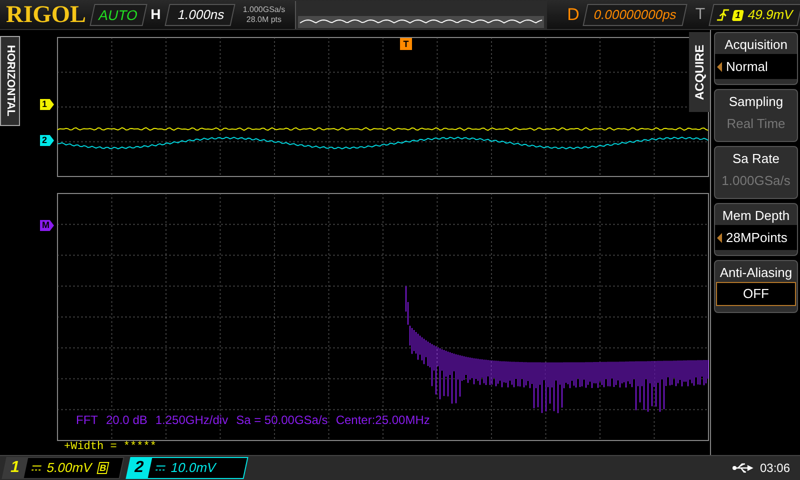 This screenshot has width=800, height=480. What do you see at coordinates (47, 225) in the screenshot?
I see `channel-marker: M` at bounding box center [47, 225].